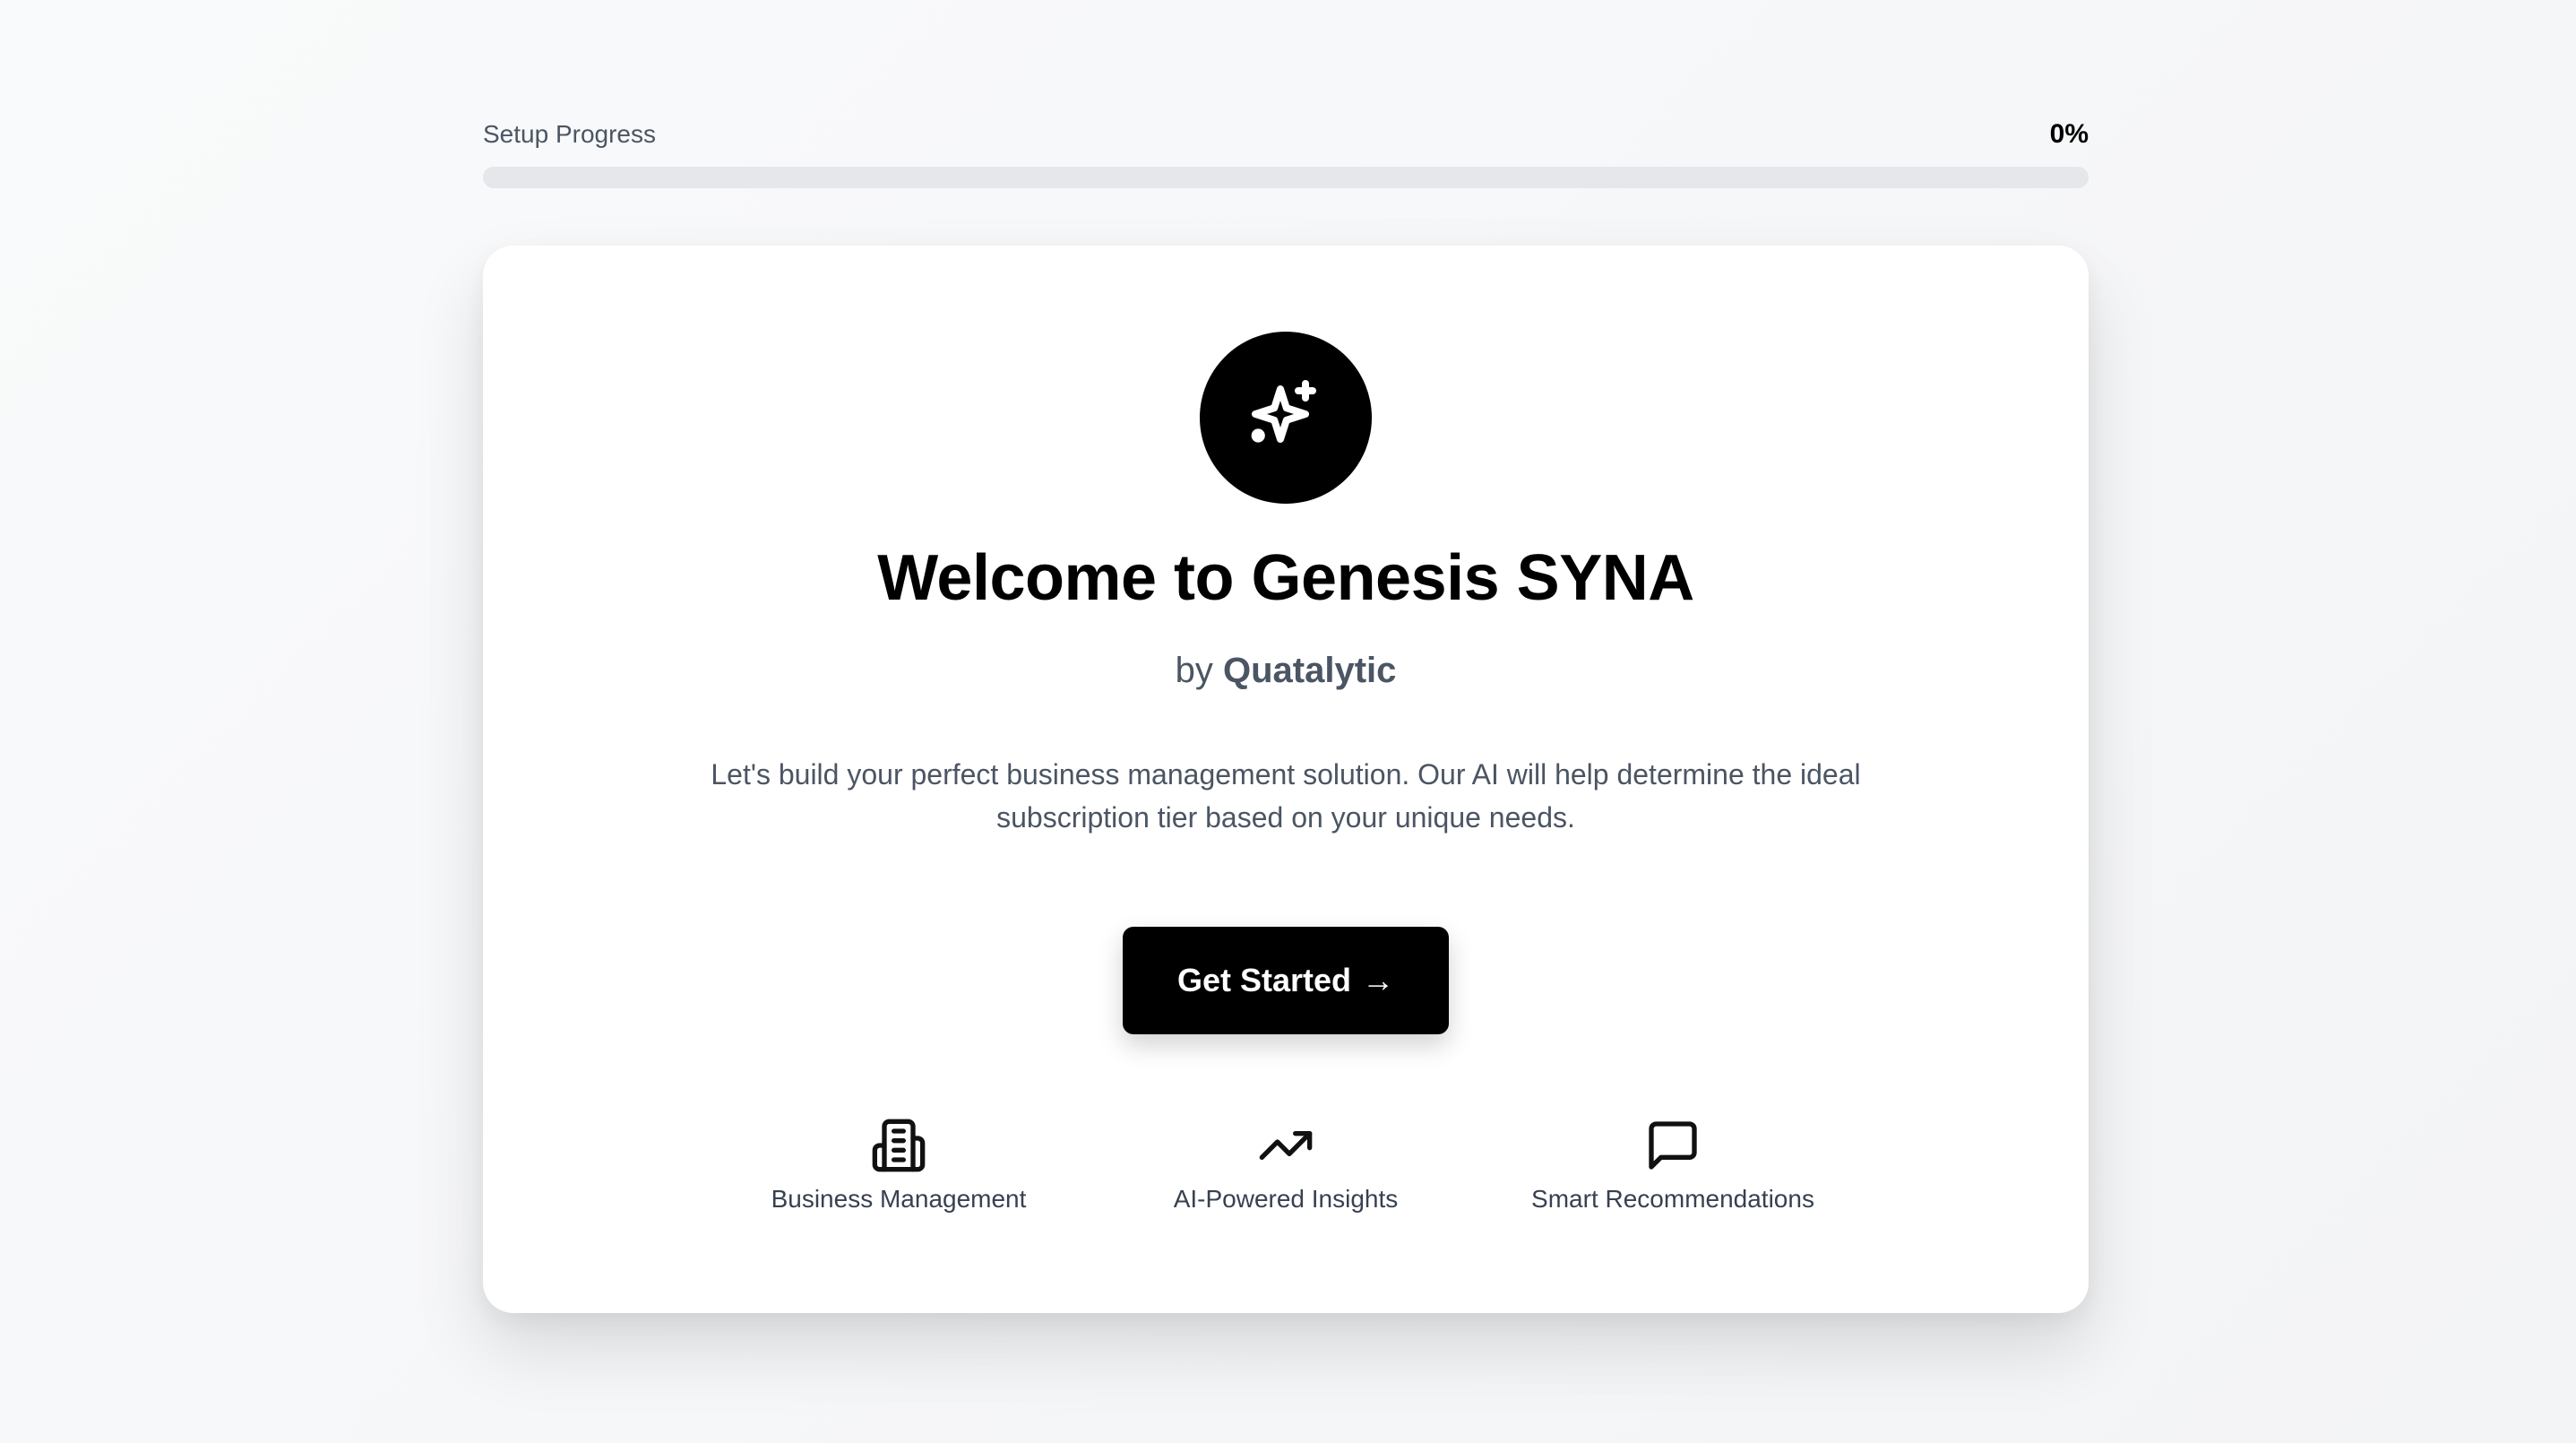 Image resolution: width=2576 pixels, height=1443 pixels. What do you see at coordinates (1286, 578) in the screenshot?
I see `page-title: Welcome to Genesis SYNA` at bounding box center [1286, 578].